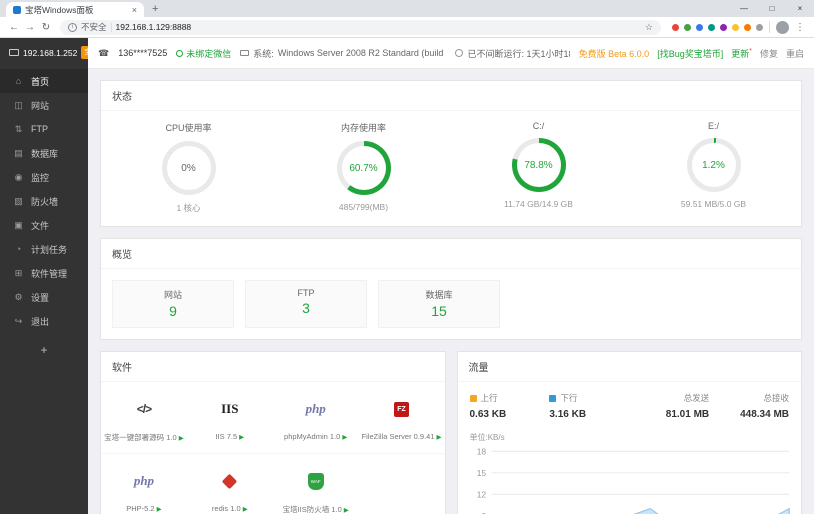  Describe the element at coordinates (173, 304) in the screenshot. I see `overview-sites: 网站 9` at that location.